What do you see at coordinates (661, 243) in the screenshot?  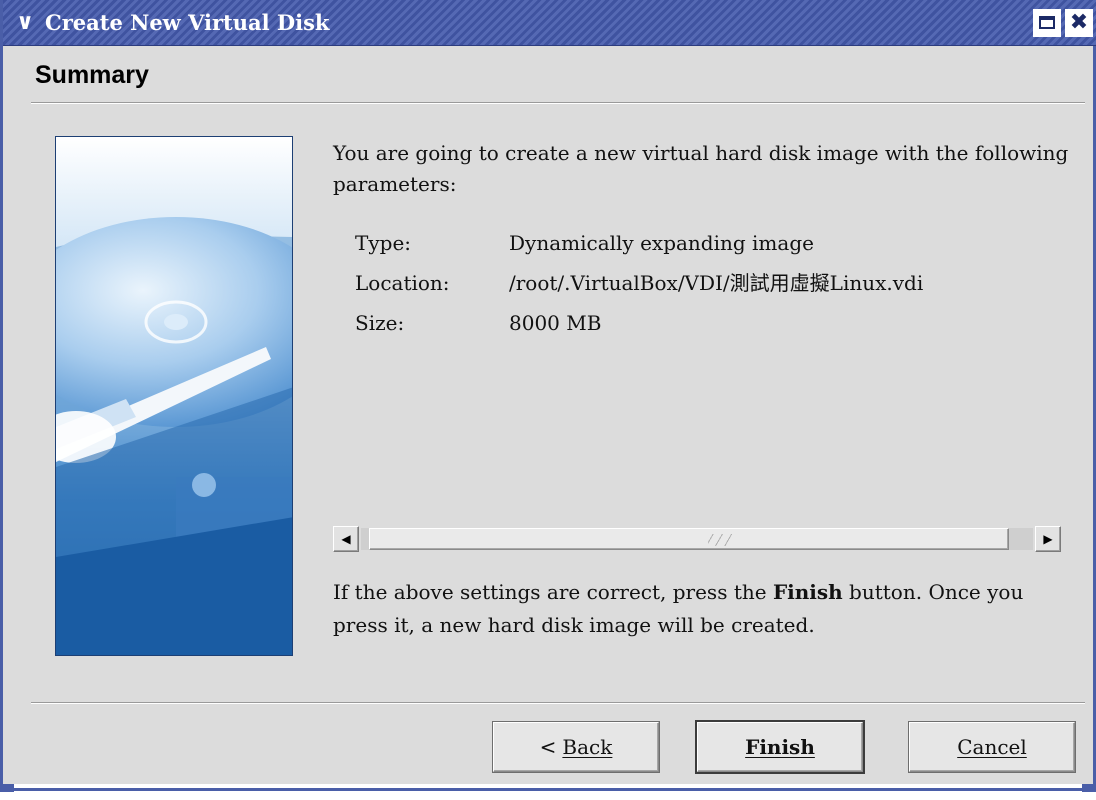 I see `param-value: Dynamically expanding image` at bounding box center [661, 243].